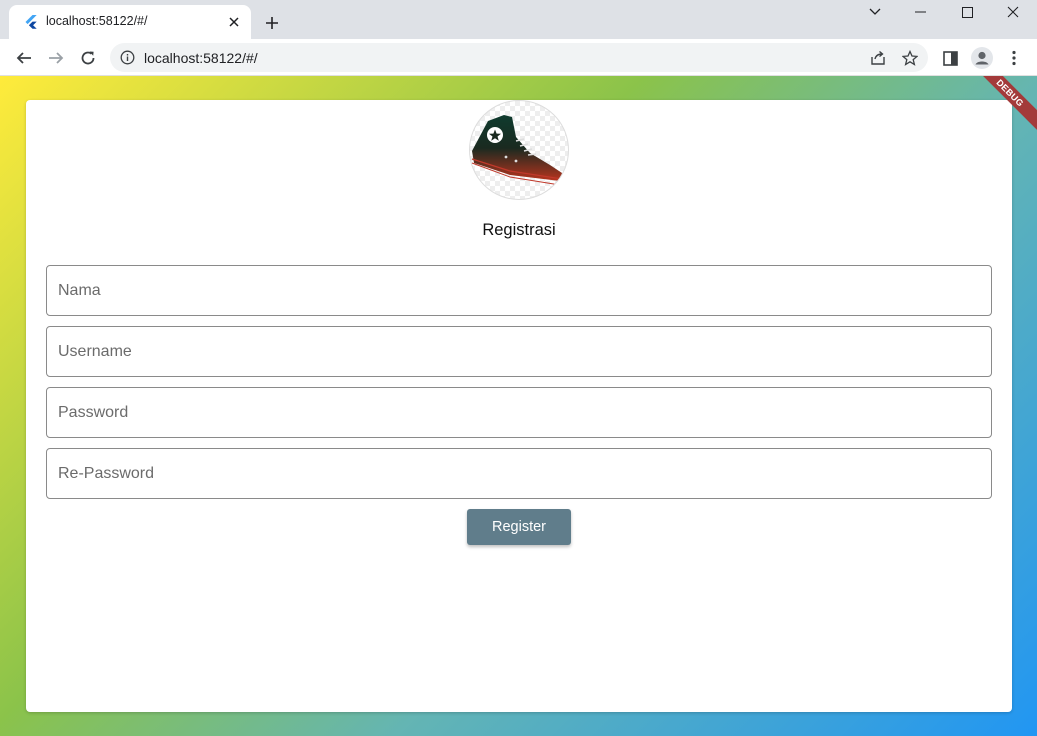 Image resolution: width=1037 pixels, height=736 pixels. What do you see at coordinates (519, 351) in the screenshot?
I see `username-field` at bounding box center [519, 351].